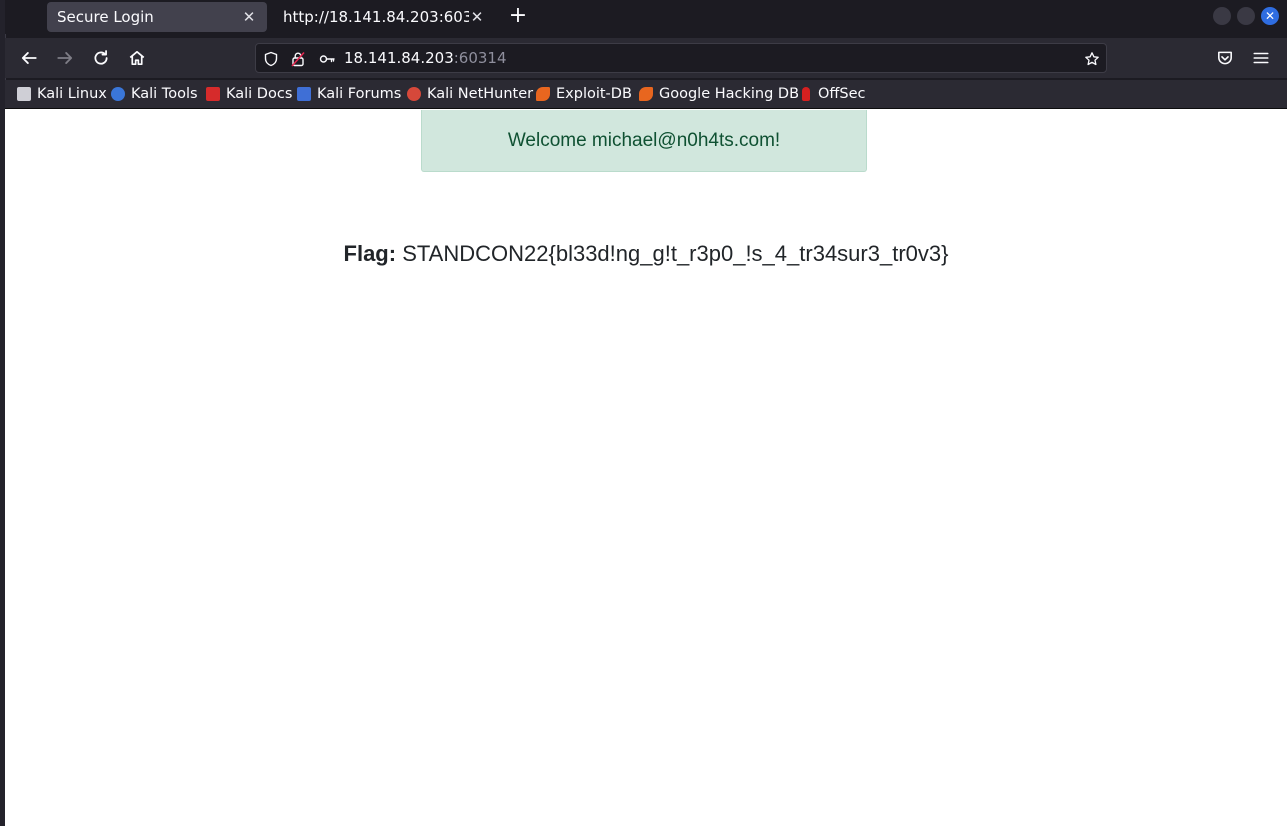  Describe the element at coordinates (1222, 16) in the screenshot. I see `minimize-button` at that location.